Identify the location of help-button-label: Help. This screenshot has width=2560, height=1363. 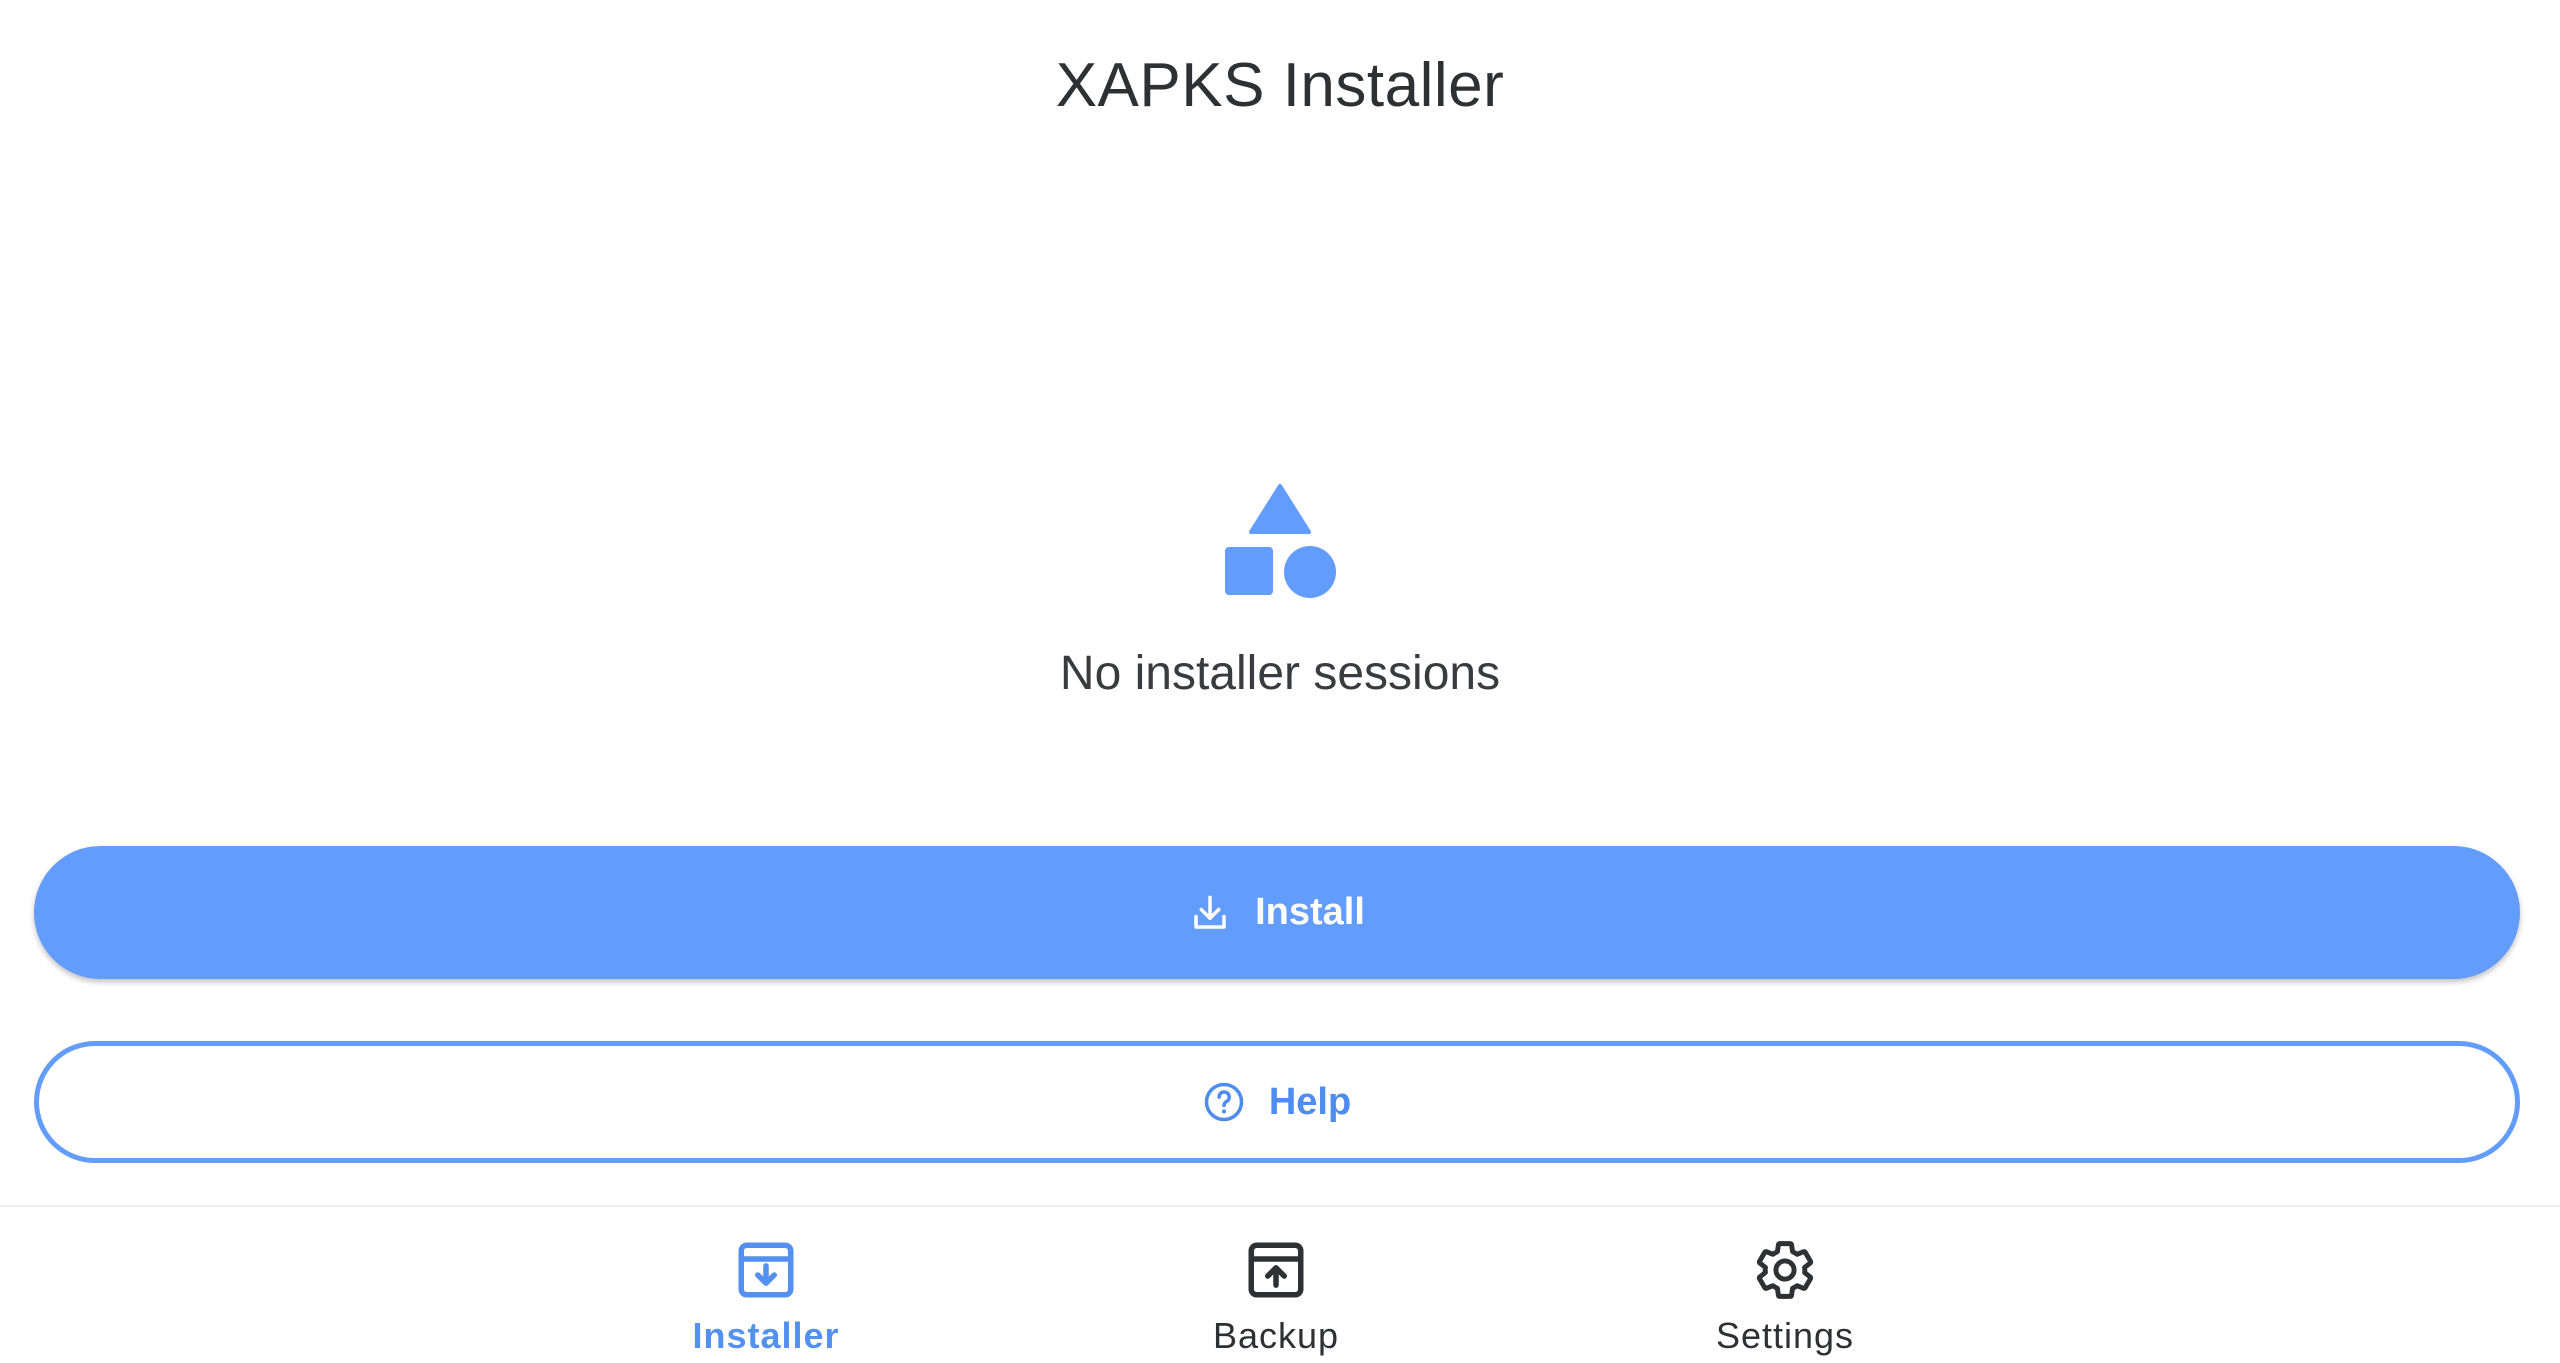
(1310, 1101).